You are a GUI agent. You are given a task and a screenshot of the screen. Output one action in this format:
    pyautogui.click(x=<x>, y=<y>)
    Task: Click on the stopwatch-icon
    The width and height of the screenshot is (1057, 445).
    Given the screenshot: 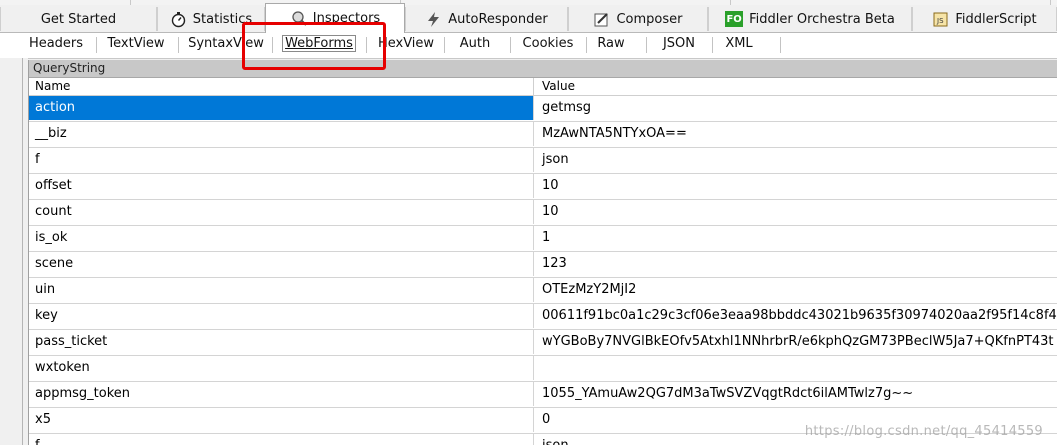 What is the action you would take?
    pyautogui.click(x=178, y=19)
    